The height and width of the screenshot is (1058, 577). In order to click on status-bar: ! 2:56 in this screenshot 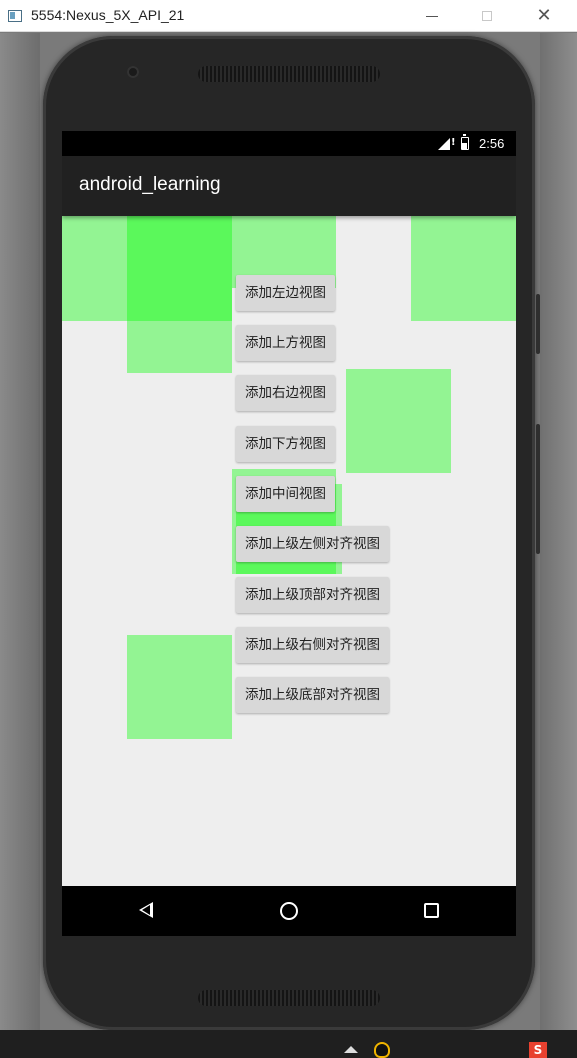, I will do `click(289, 143)`.